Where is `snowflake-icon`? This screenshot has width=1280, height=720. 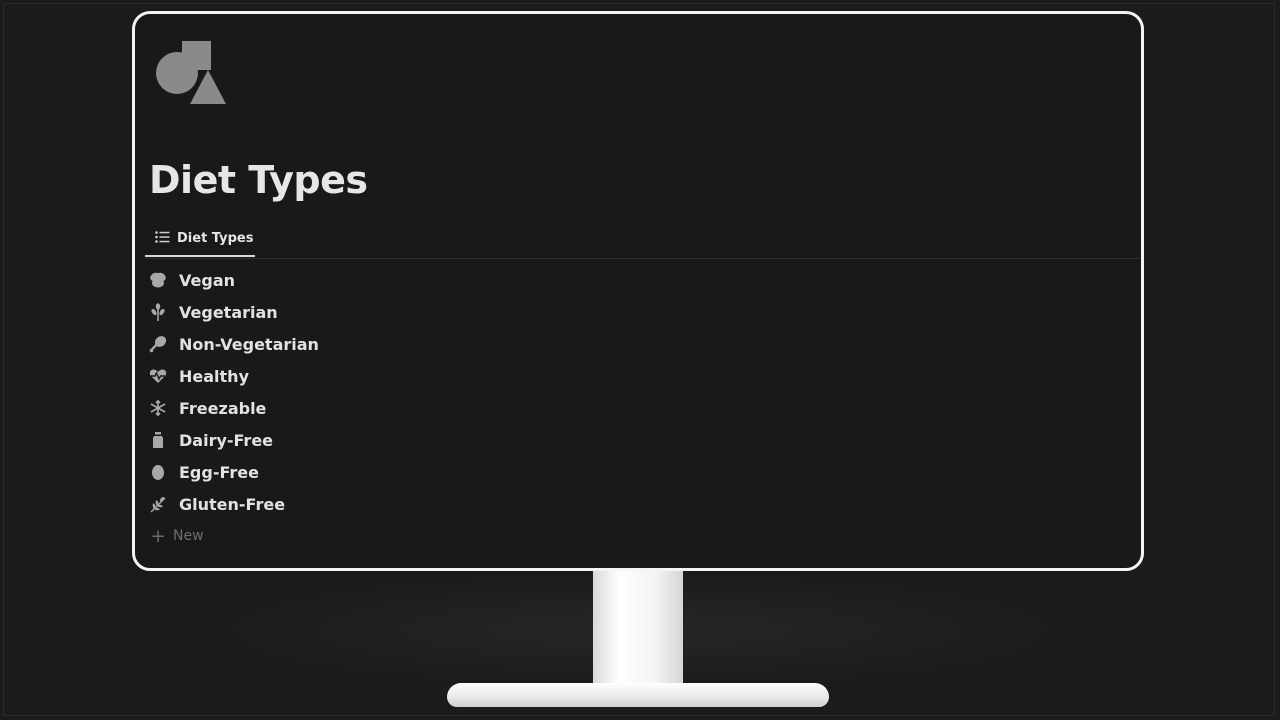 snowflake-icon is located at coordinates (158, 408).